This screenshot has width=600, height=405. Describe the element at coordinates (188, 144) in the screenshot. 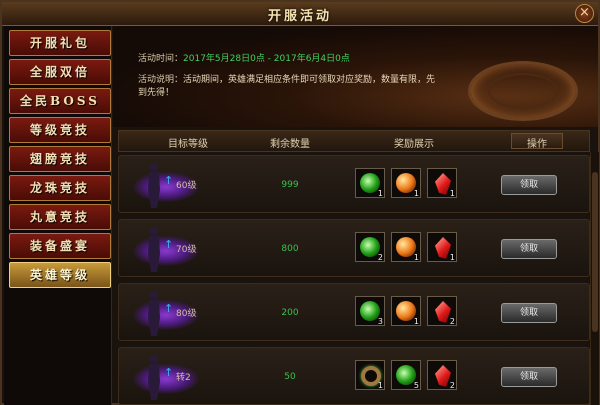

I see `header-target-level: 目标等级` at that location.